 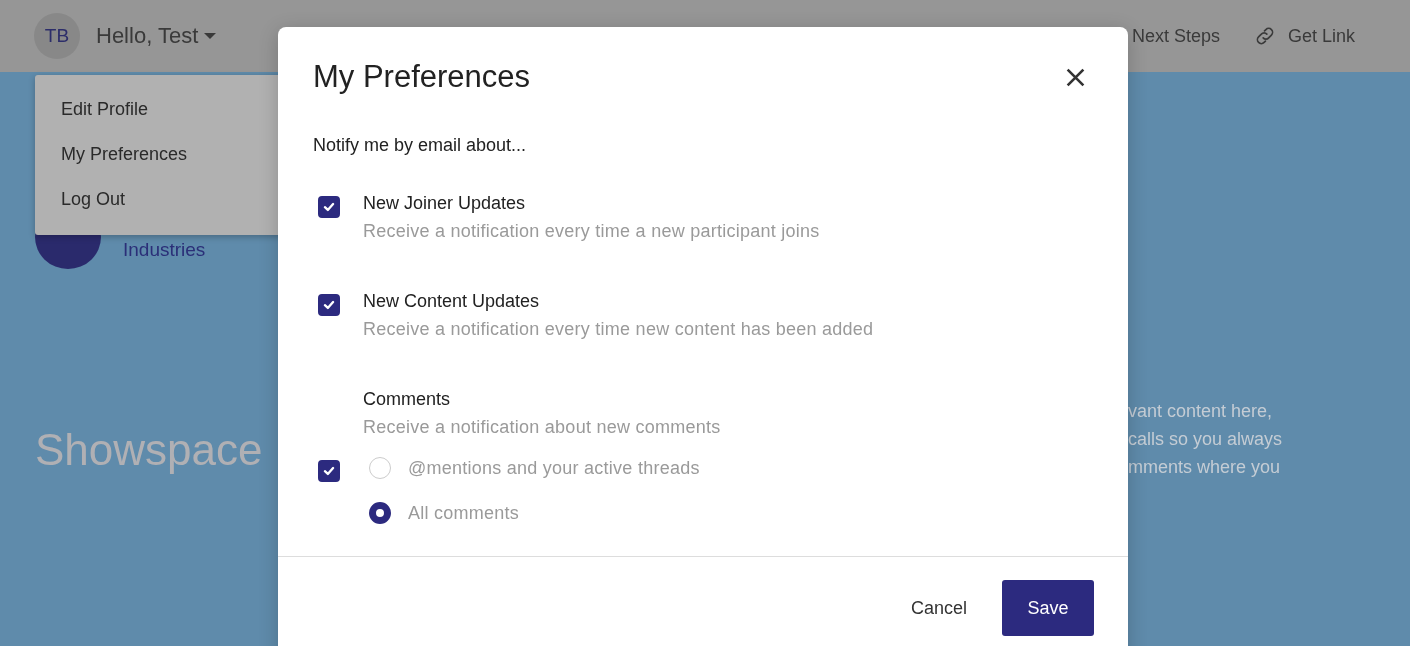 What do you see at coordinates (452, 301) in the screenshot?
I see `option-title: New Content Updates` at bounding box center [452, 301].